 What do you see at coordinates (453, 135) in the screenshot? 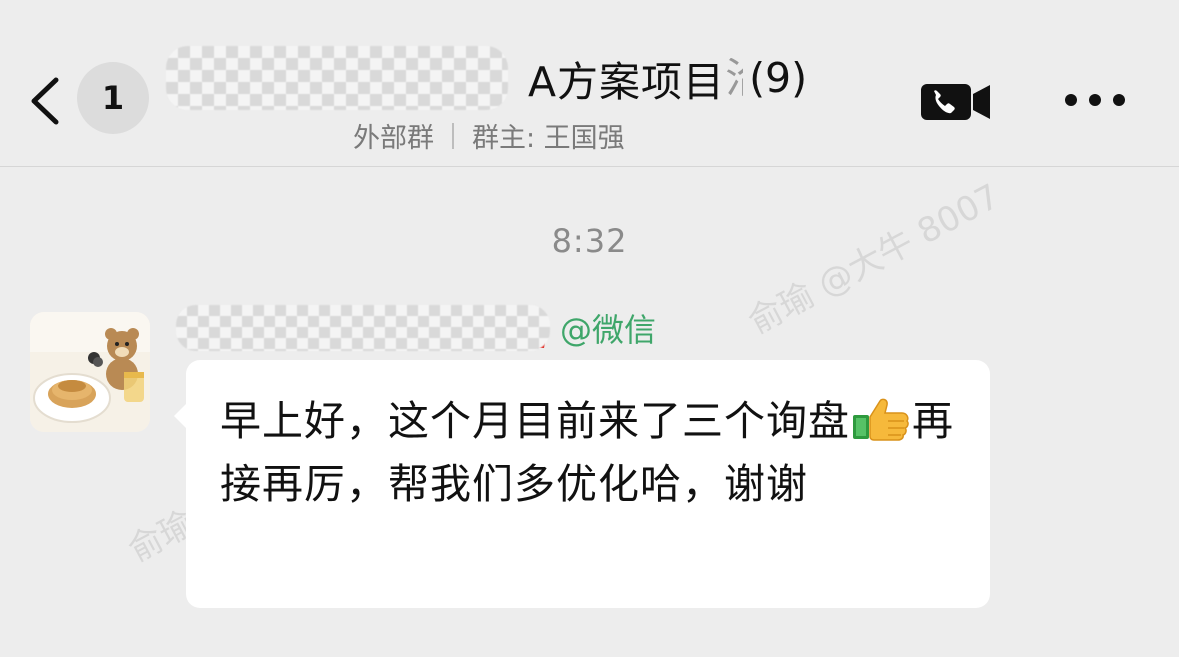
I see `subtitle-divider` at bounding box center [453, 135].